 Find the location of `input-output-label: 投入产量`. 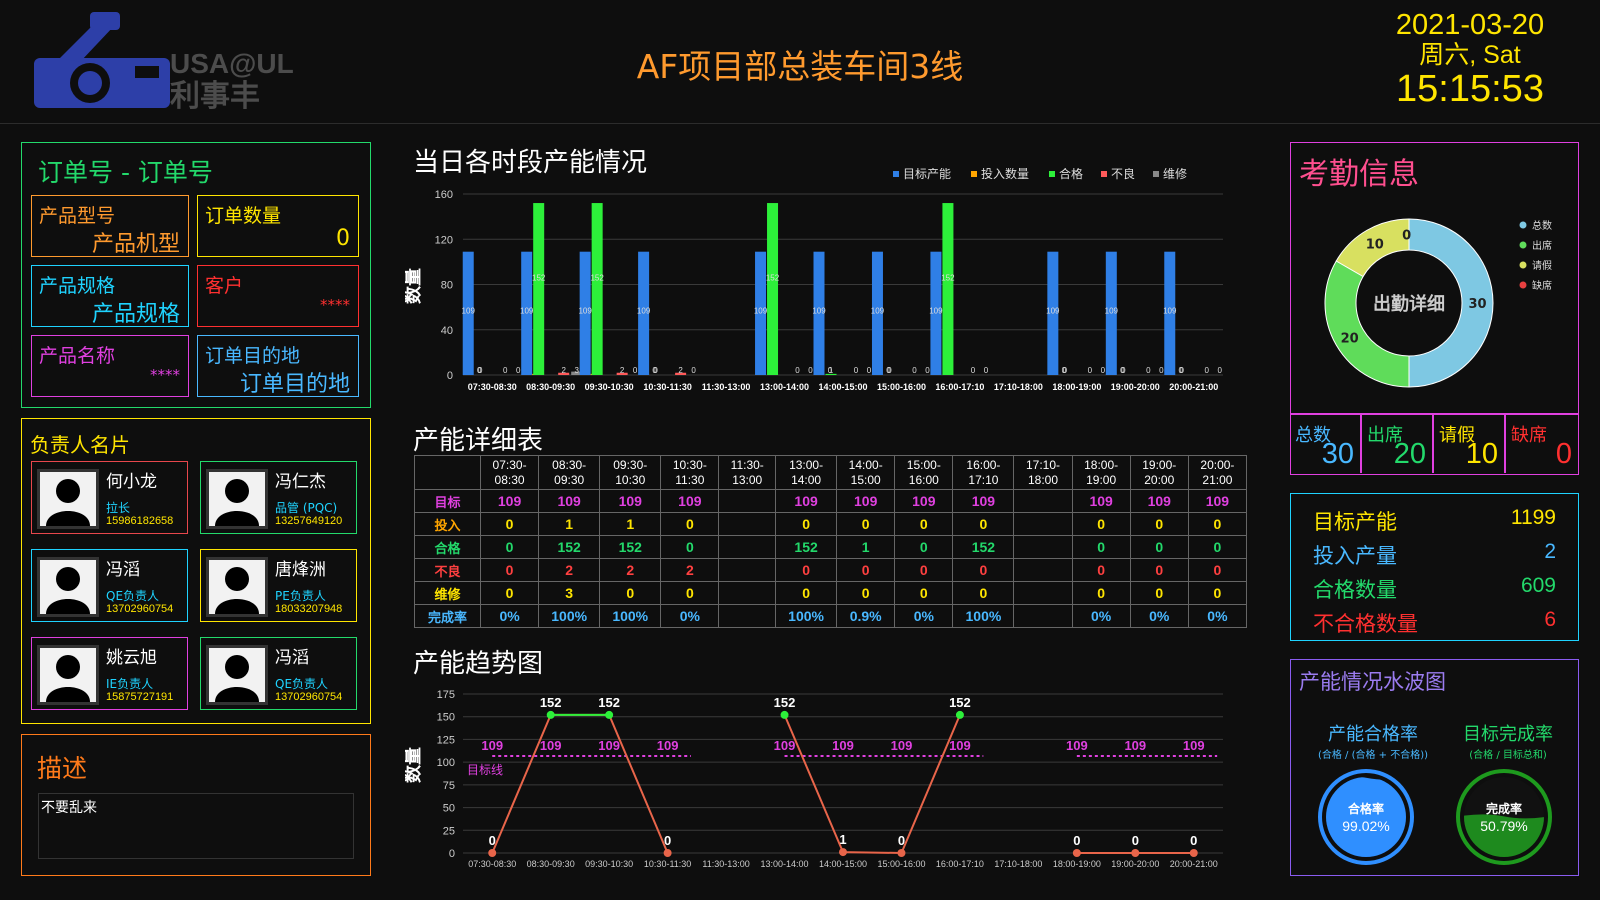

input-output-label: 投入产量 is located at coordinates (1355, 556).